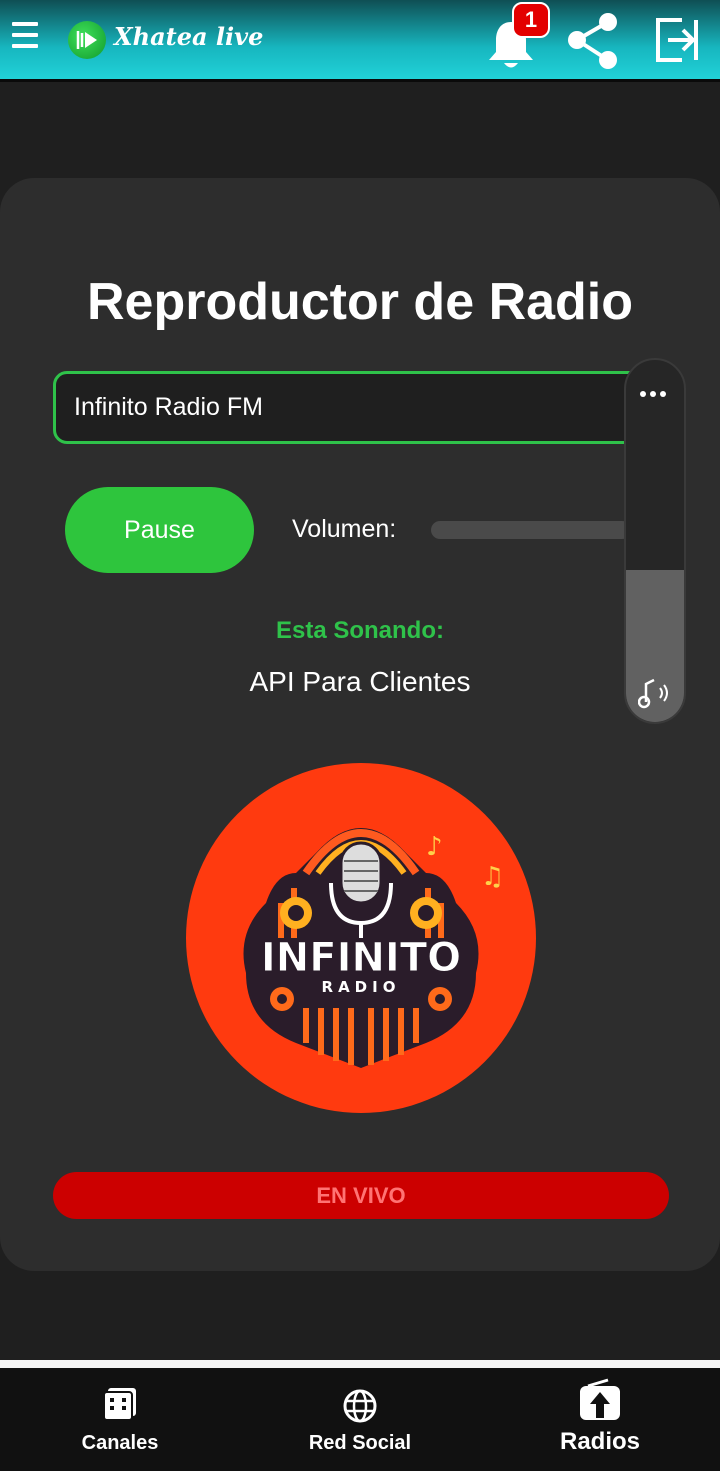 The width and height of the screenshot is (720, 1471). I want to click on system-volume-panel, so click(655, 541).